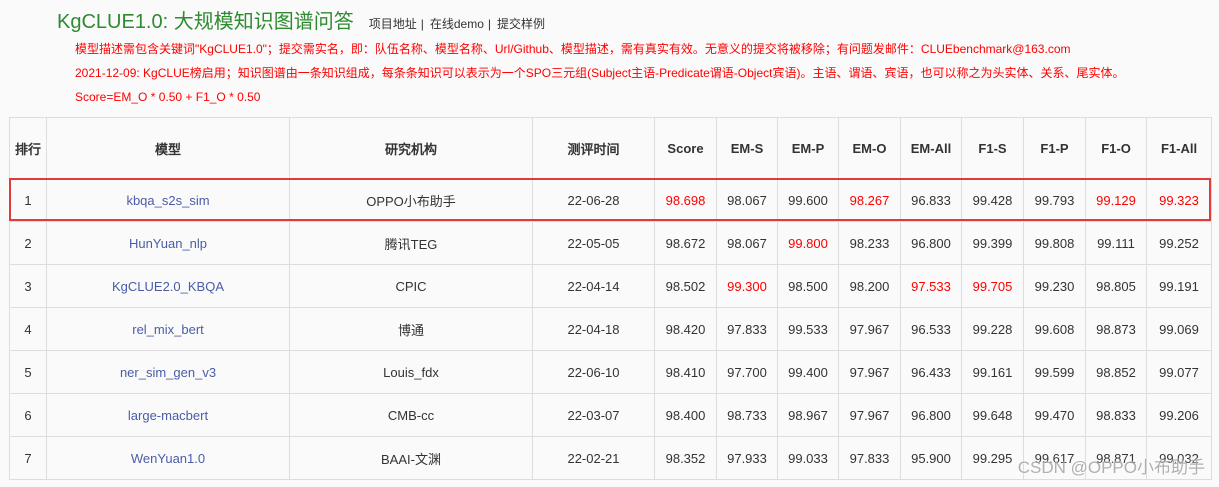  I want to click on model-link: kbqa_s2s_sim, so click(167, 200).